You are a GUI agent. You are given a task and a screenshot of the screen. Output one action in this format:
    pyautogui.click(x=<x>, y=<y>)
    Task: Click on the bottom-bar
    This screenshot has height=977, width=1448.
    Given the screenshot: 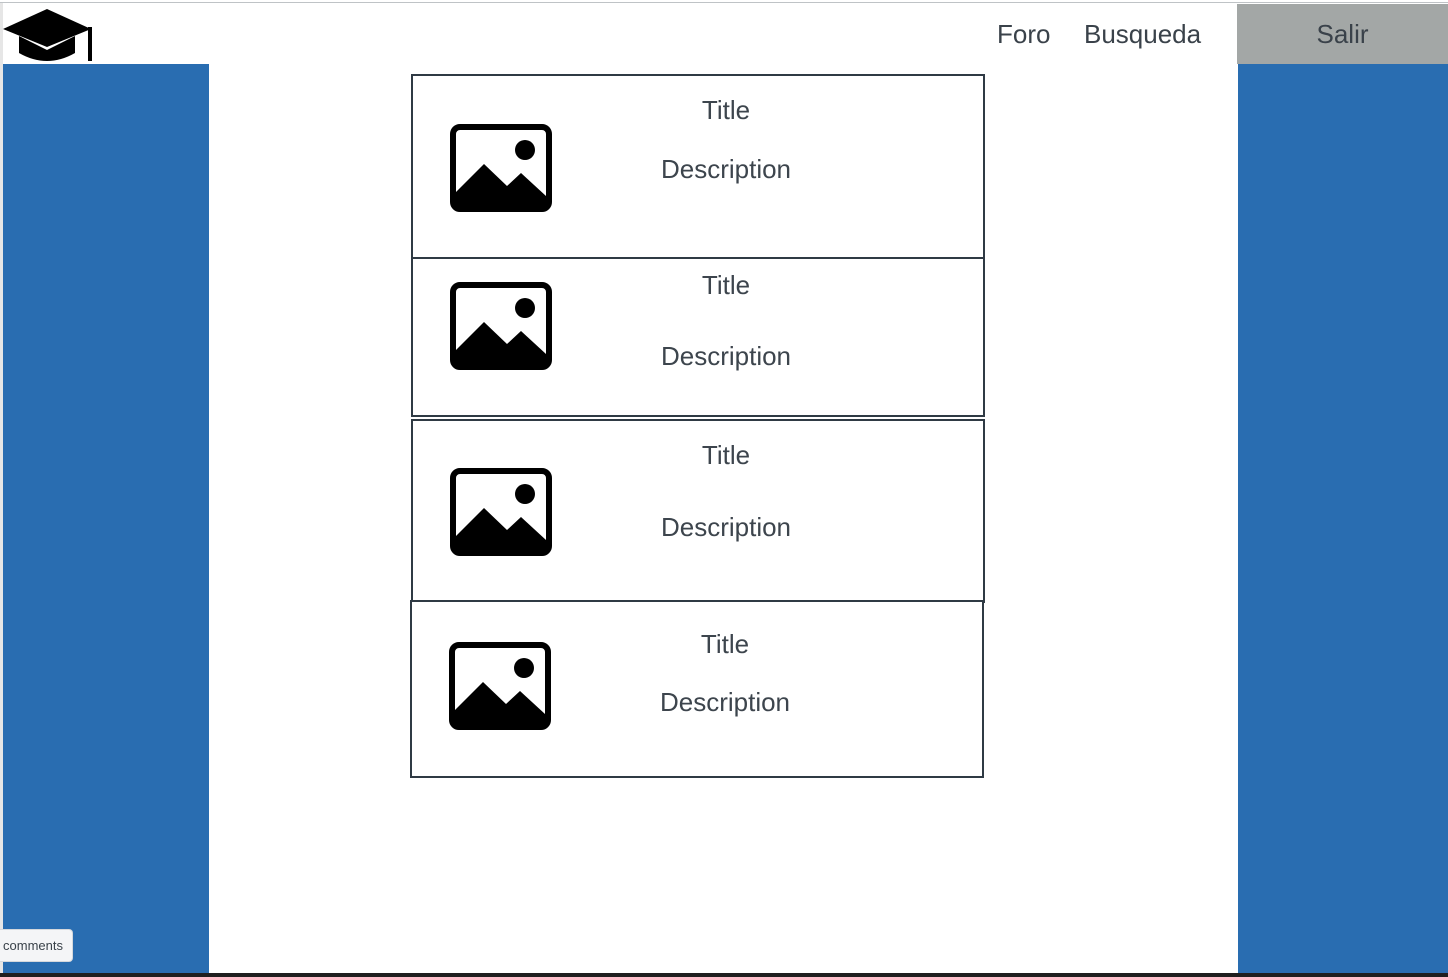 What is the action you would take?
    pyautogui.click(x=724, y=975)
    